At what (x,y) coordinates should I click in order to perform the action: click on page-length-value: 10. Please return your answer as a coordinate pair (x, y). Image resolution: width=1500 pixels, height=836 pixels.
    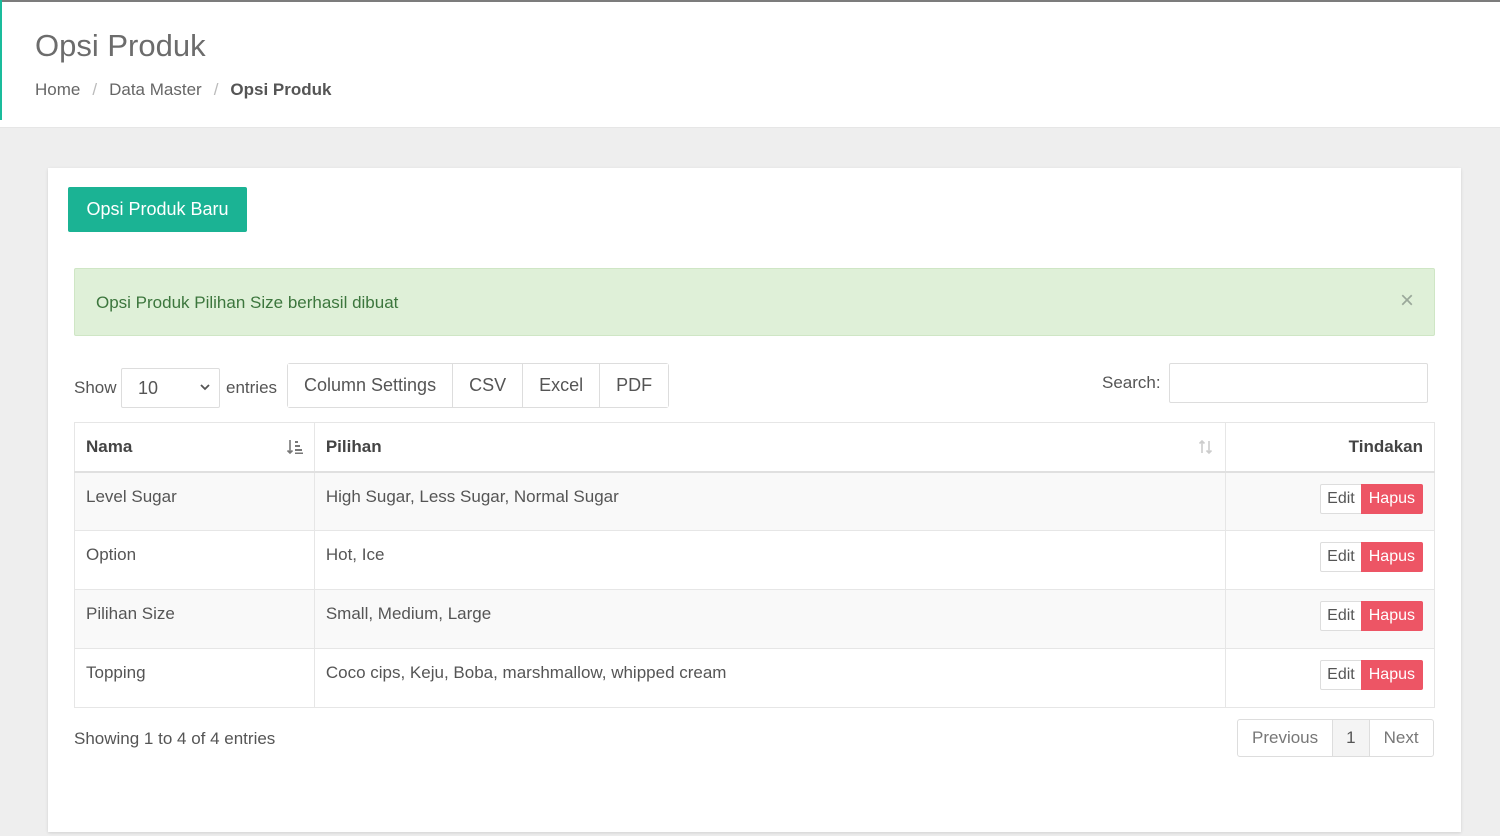
    Looking at the image, I should click on (148, 387).